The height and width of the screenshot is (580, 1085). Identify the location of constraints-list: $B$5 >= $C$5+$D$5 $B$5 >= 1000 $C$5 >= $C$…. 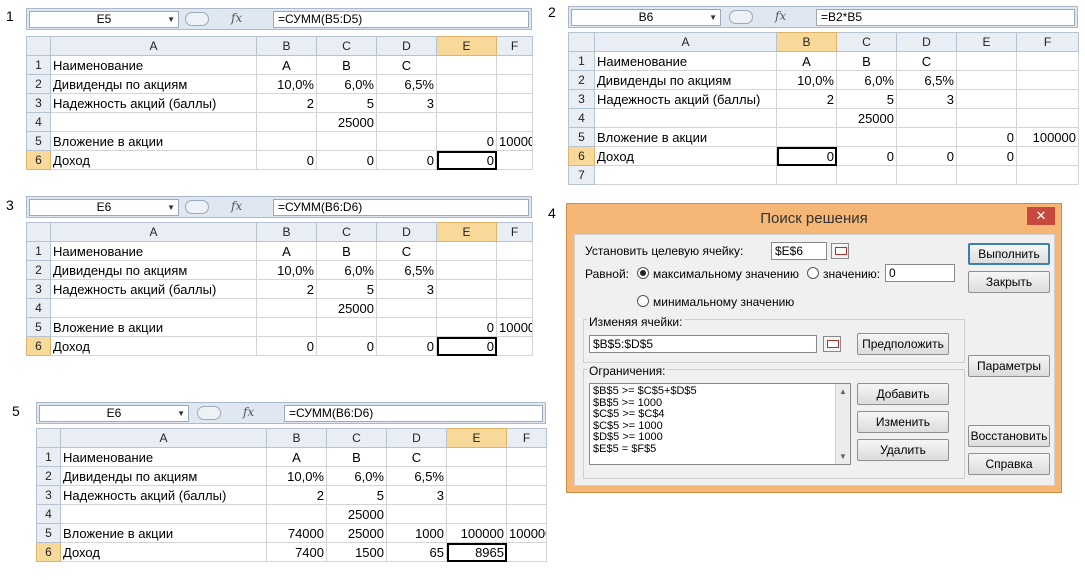
(720, 424).